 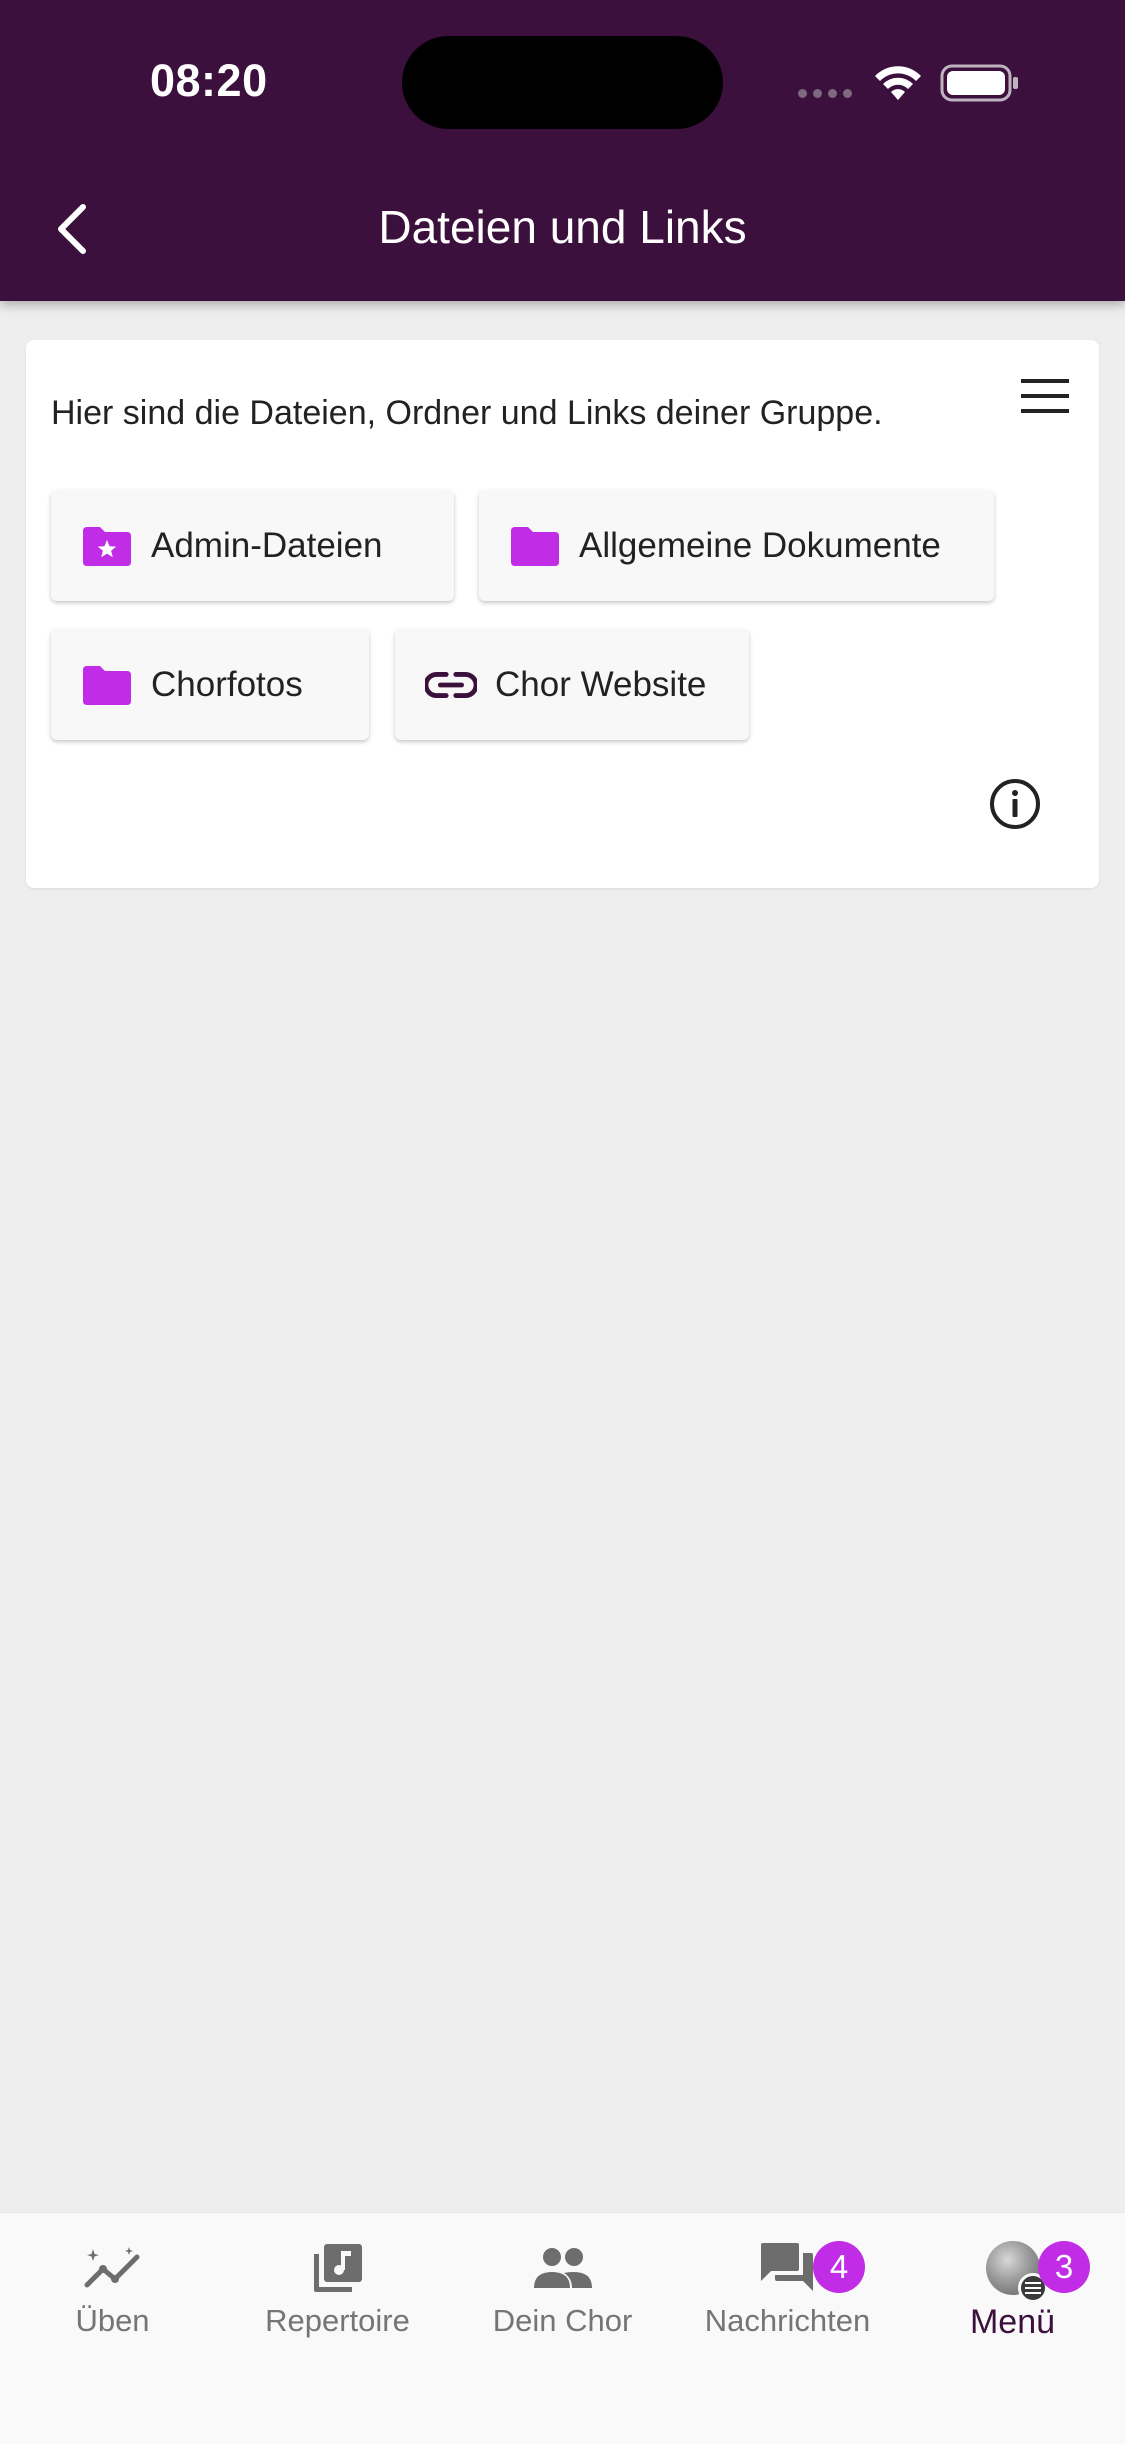 What do you see at coordinates (227, 684) in the screenshot?
I see `chip-label: Chorfotos` at bounding box center [227, 684].